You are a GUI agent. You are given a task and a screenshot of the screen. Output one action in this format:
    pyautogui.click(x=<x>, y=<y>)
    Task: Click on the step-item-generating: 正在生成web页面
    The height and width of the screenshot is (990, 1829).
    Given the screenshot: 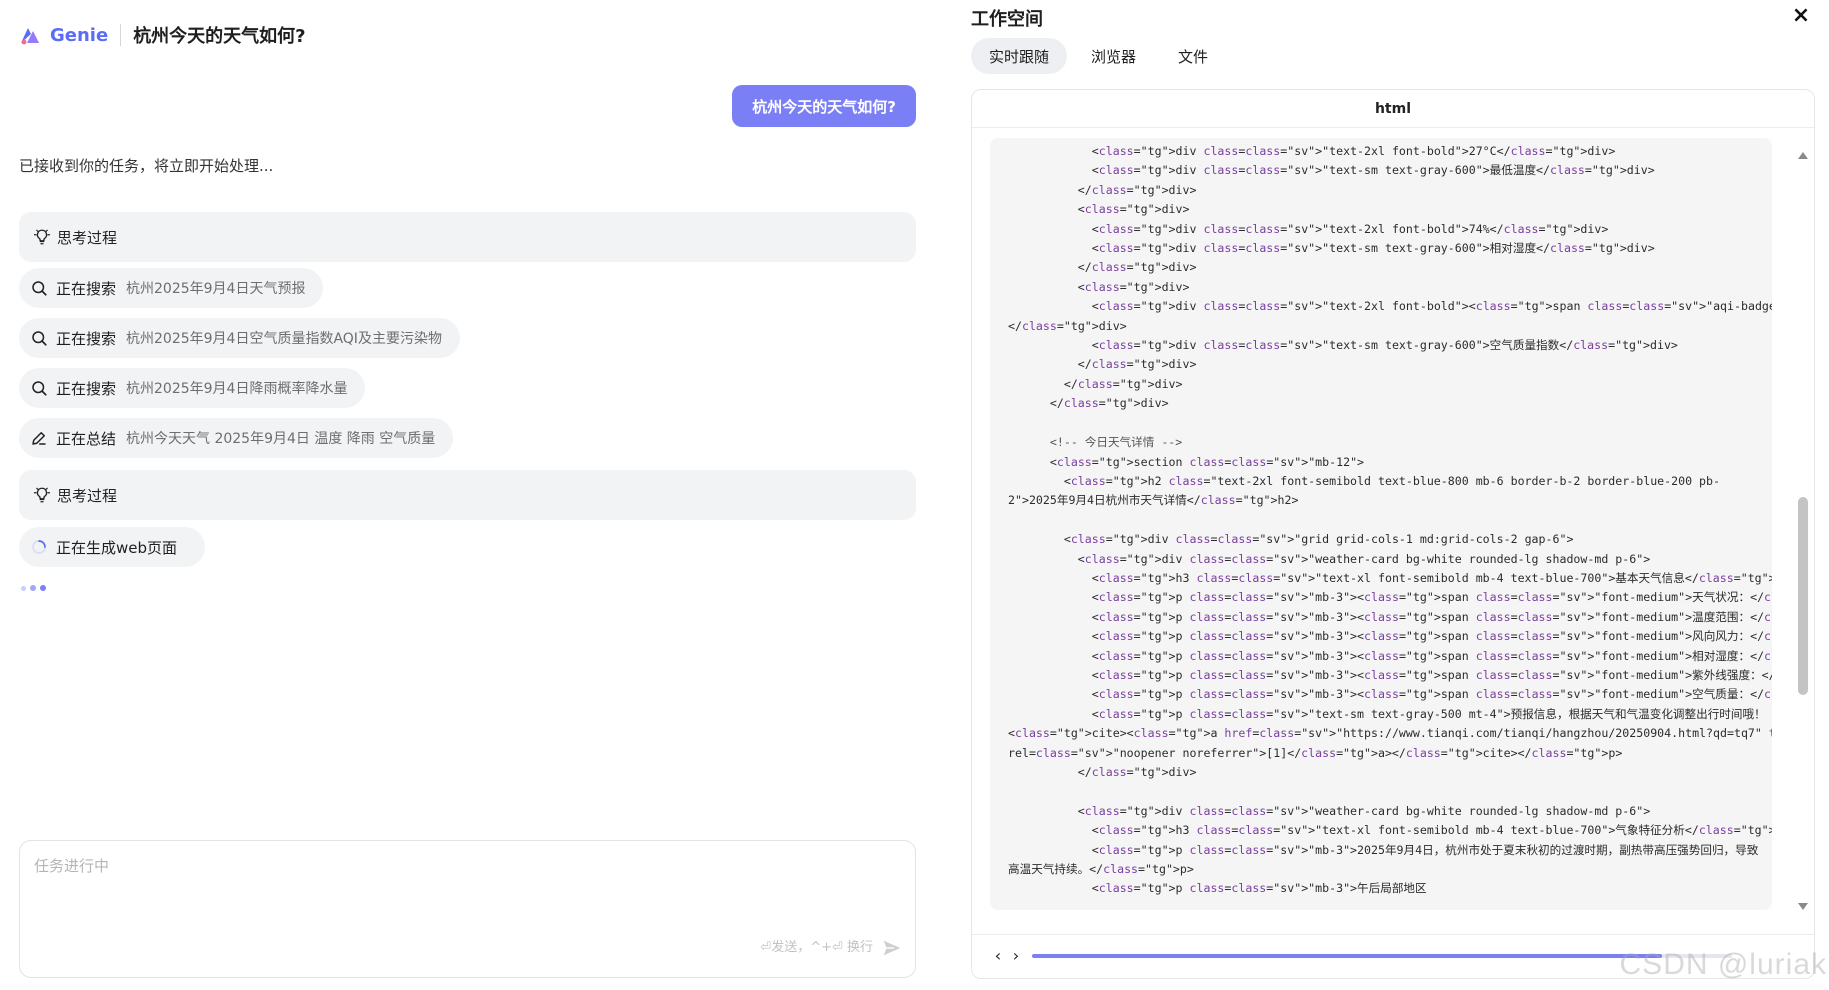 What is the action you would take?
    pyautogui.click(x=112, y=547)
    